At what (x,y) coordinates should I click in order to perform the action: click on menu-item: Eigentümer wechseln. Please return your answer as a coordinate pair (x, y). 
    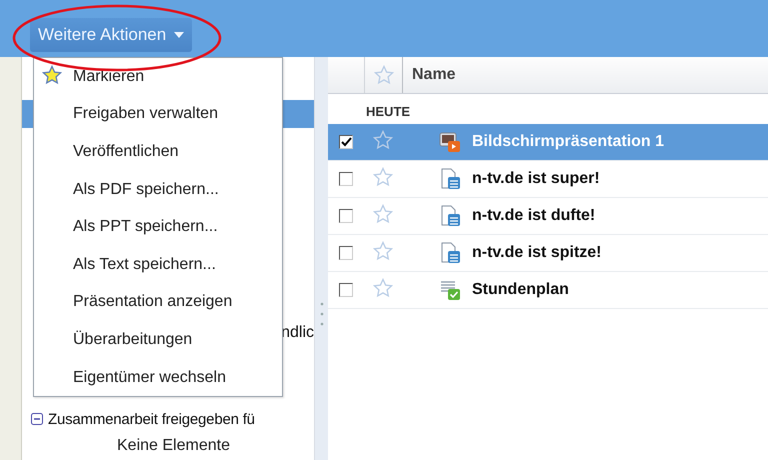
    Looking at the image, I should click on (158, 377).